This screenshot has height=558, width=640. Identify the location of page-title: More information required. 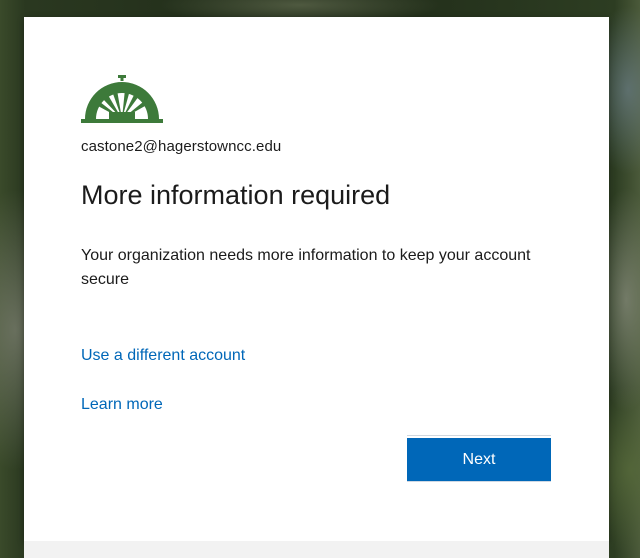
(236, 195).